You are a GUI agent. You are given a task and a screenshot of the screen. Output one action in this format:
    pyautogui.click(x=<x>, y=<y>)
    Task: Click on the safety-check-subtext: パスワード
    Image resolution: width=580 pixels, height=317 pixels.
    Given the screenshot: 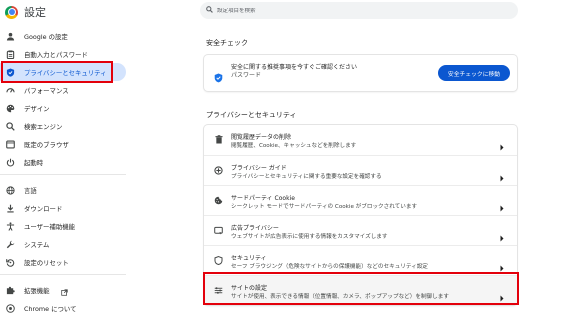 What is the action you would take?
    pyautogui.click(x=246, y=75)
    